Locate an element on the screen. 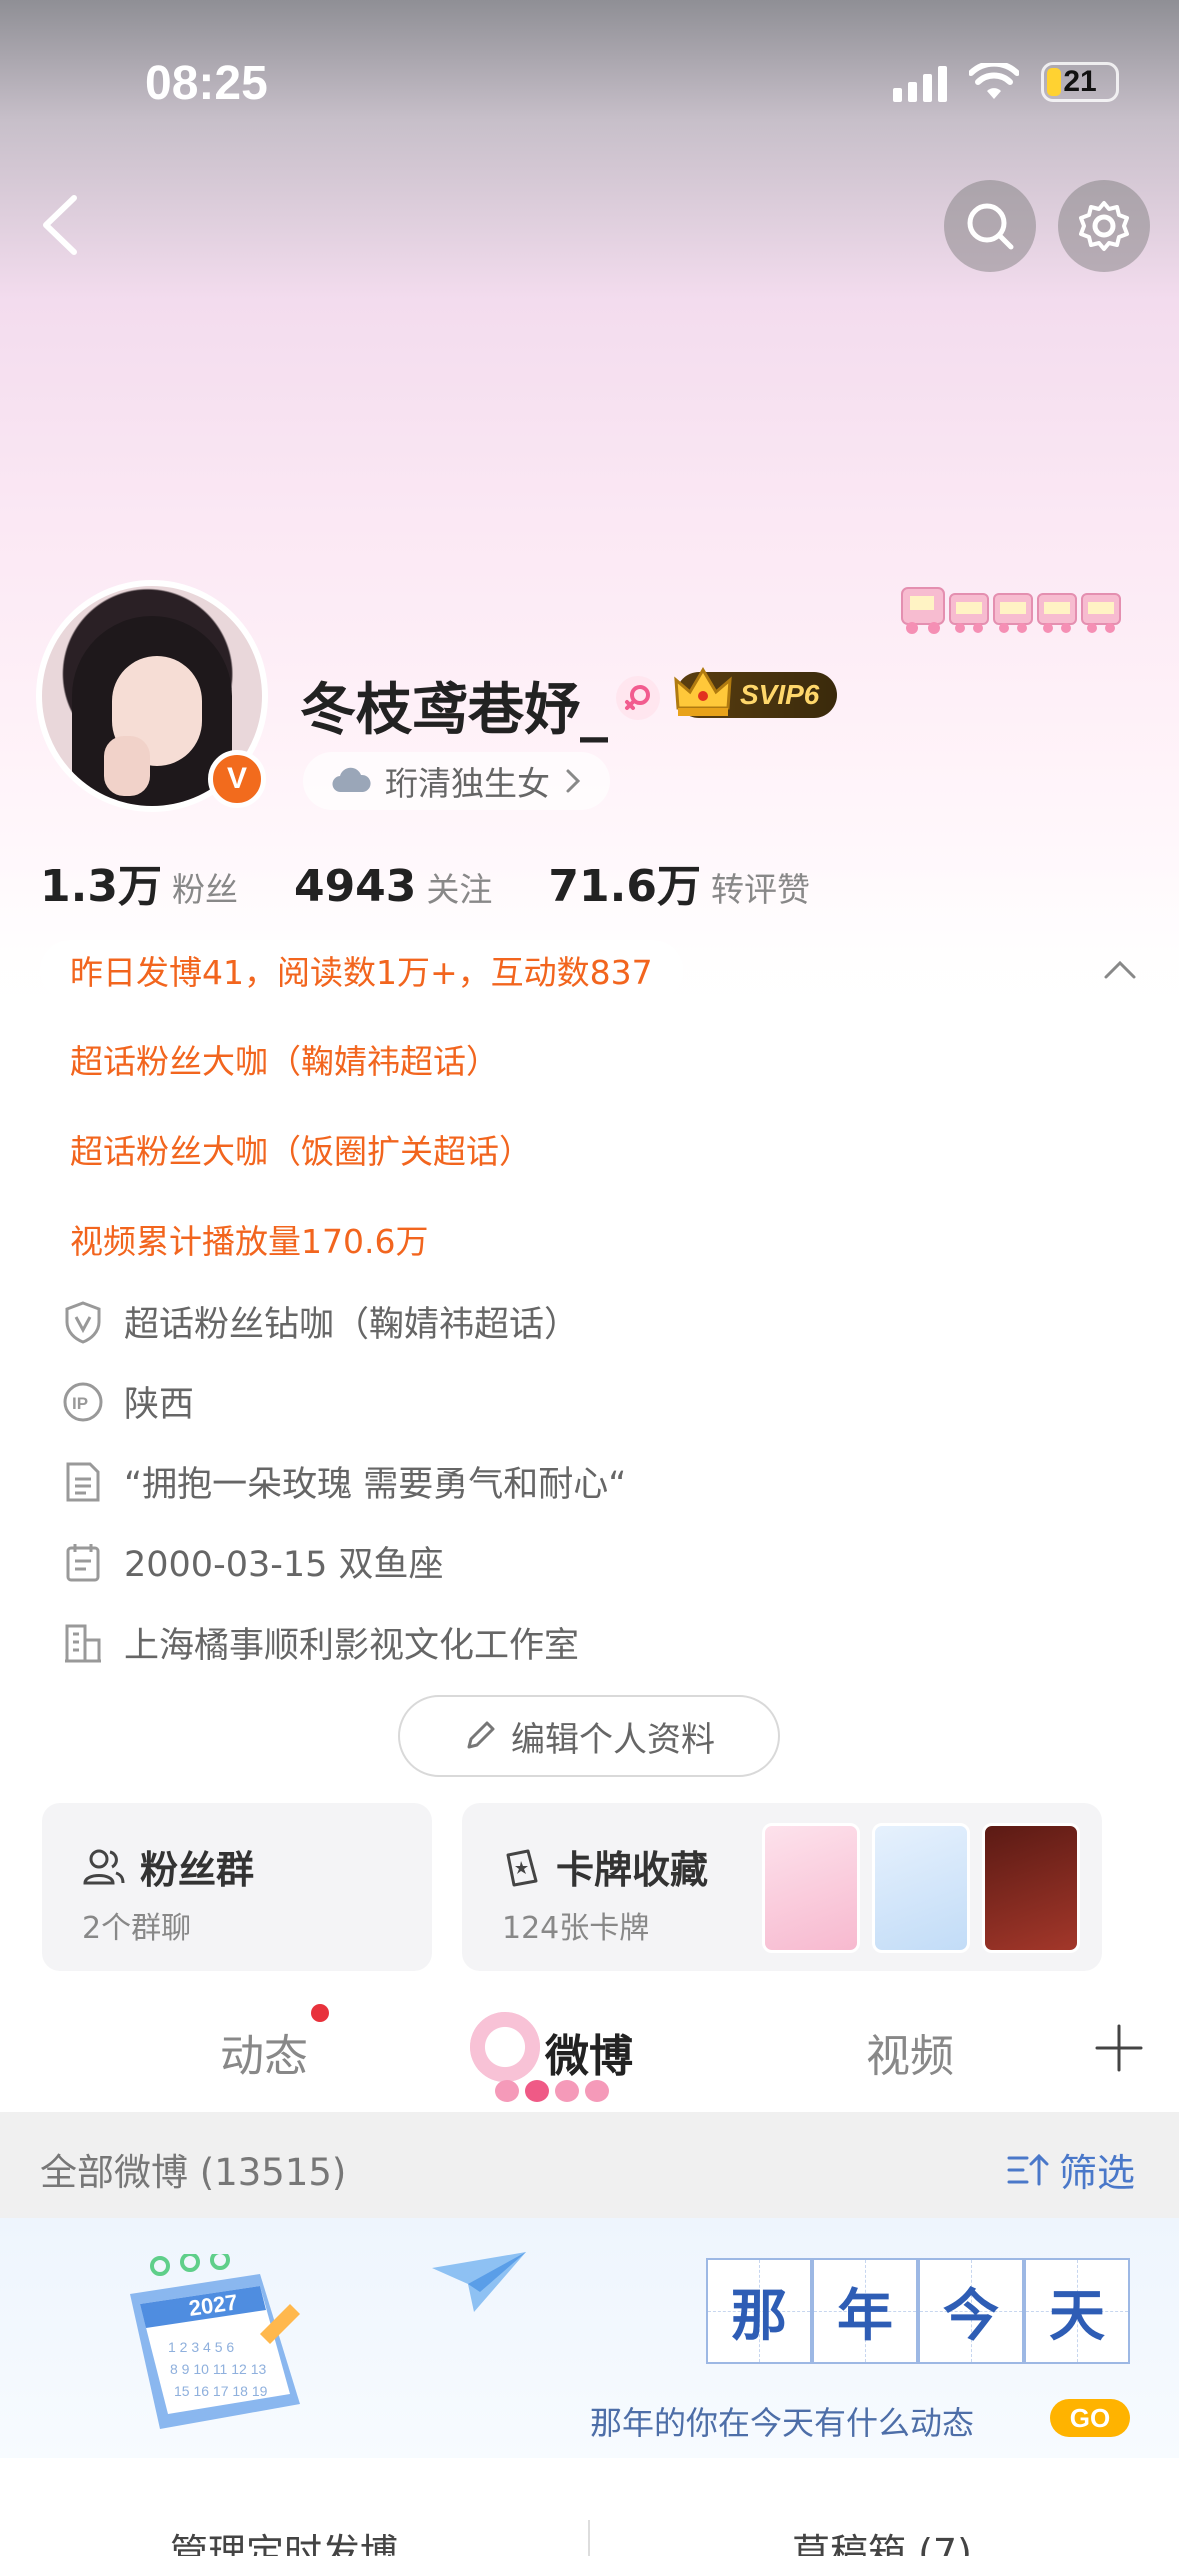  info-birthday: 2000-03-15 双鱼座 is located at coordinates (253, 1561).